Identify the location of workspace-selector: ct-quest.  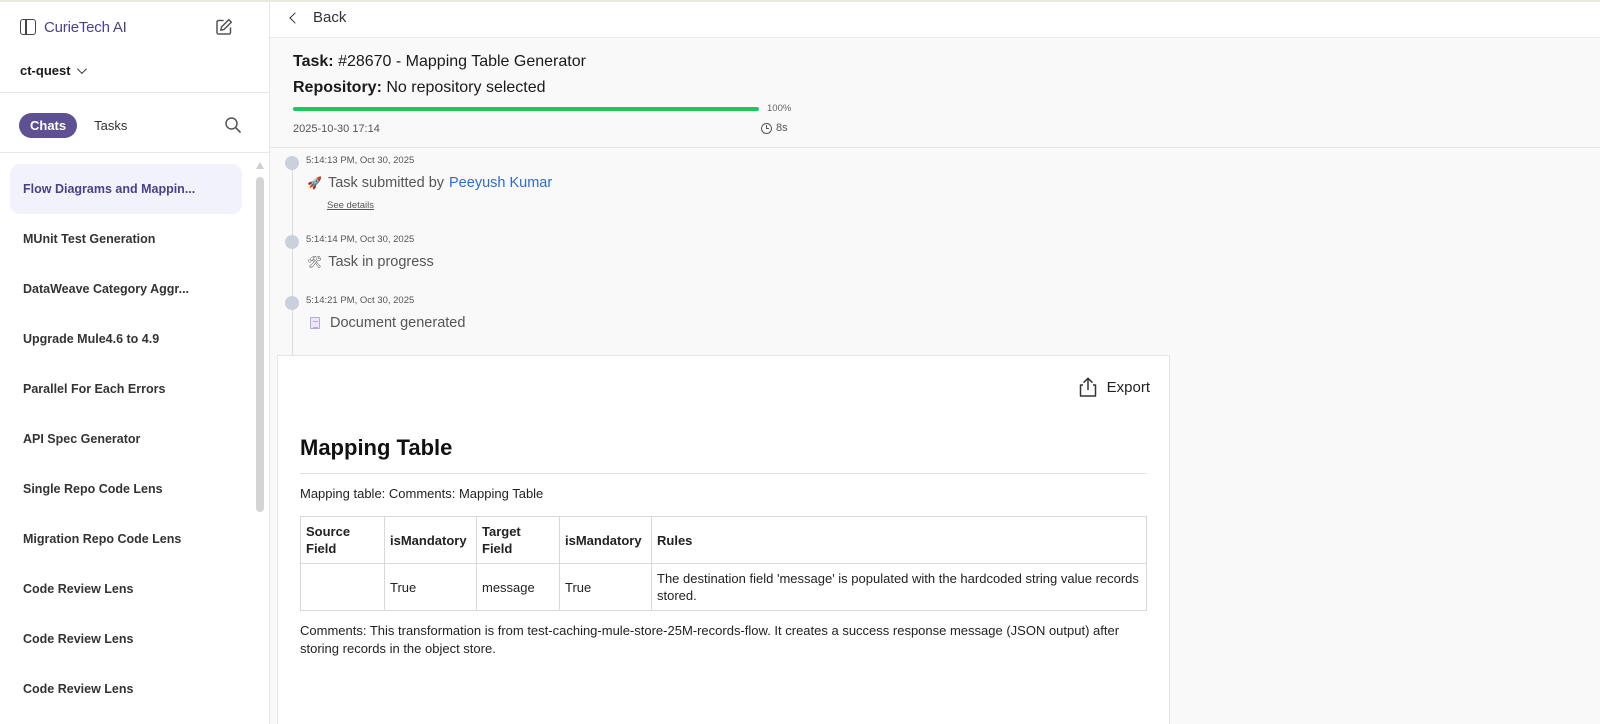
(53, 70).